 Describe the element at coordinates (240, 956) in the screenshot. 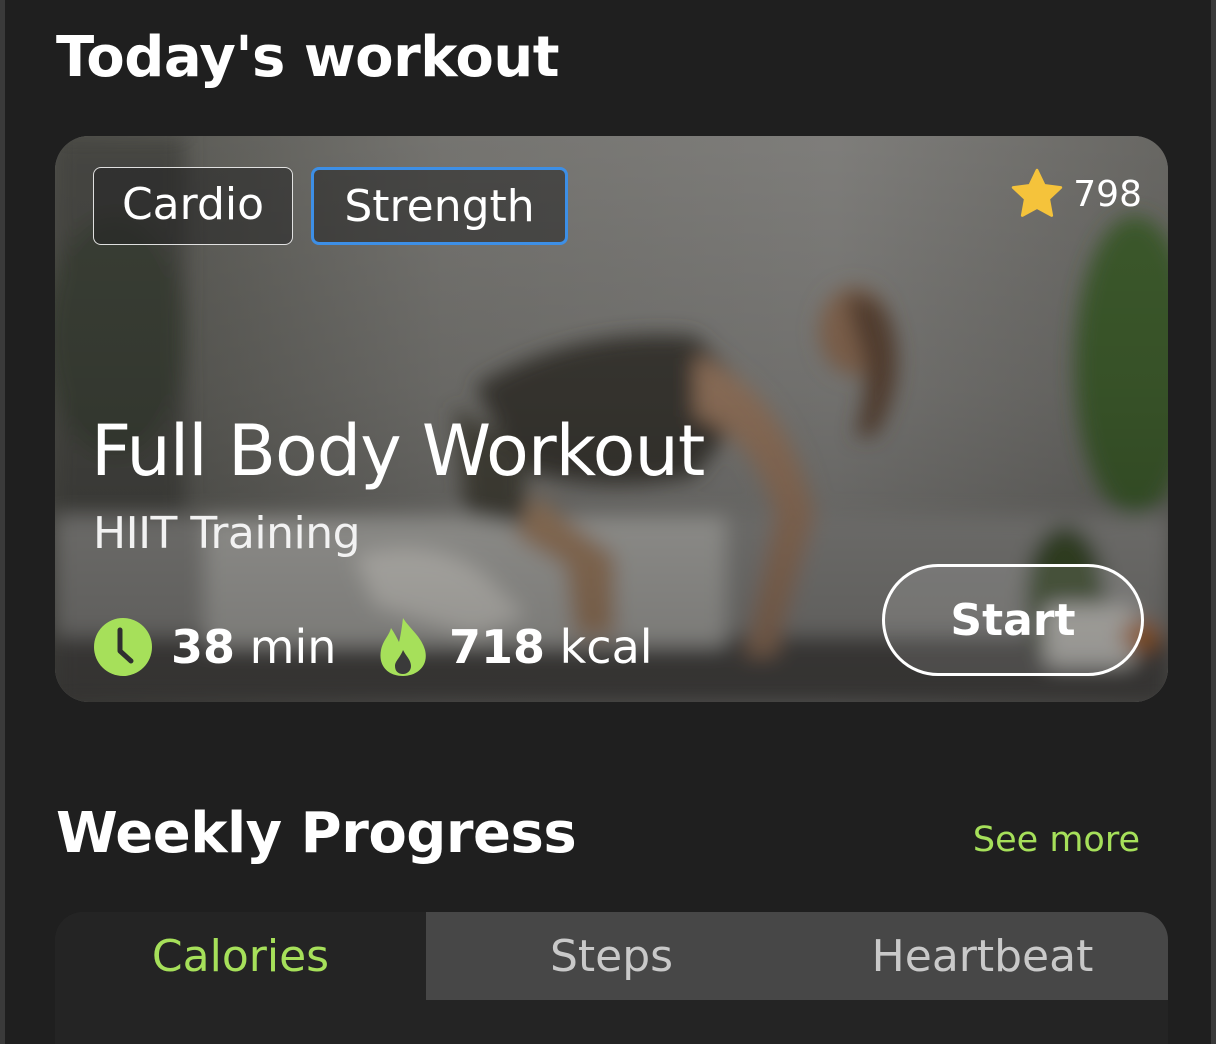

I see `tab-calories: Calories` at that location.